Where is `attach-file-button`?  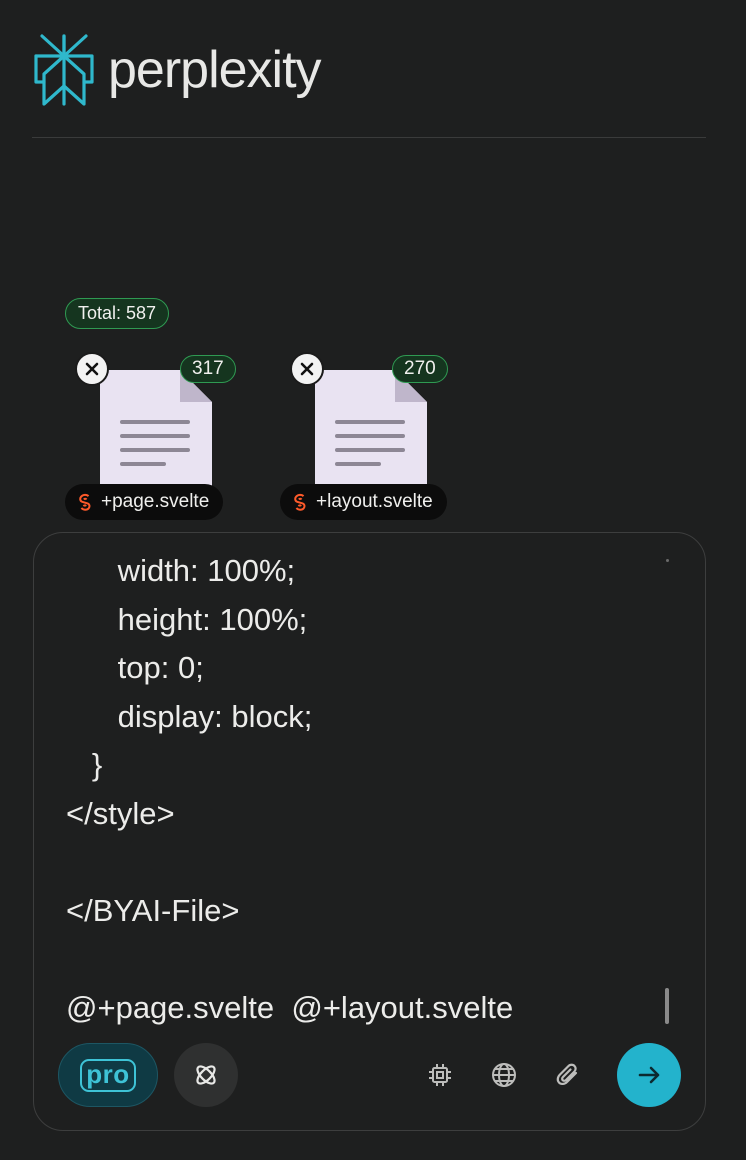
attach-file-button is located at coordinates (568, 1075).